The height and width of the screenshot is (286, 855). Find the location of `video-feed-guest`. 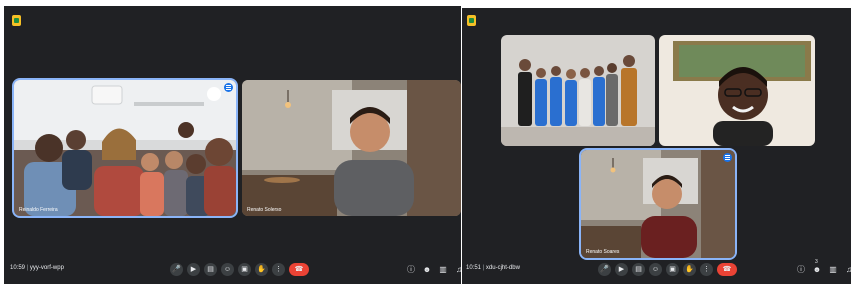

video-feed-guest is located at coordinates (737, 90).